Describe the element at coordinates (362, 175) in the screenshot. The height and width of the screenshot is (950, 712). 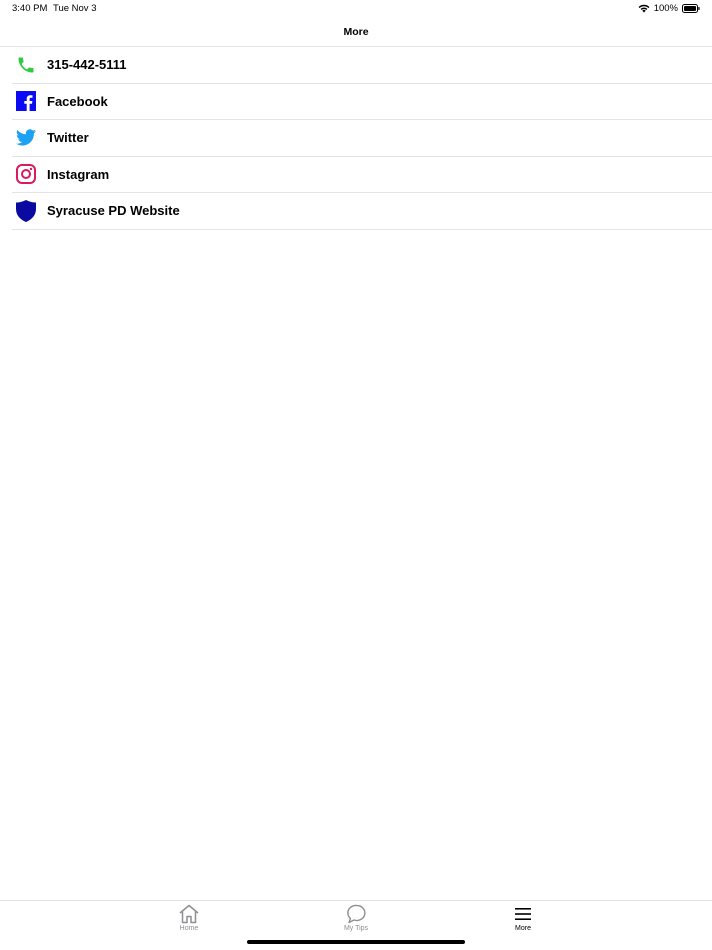
I see `list-item-instagram: Instagram` at that location.